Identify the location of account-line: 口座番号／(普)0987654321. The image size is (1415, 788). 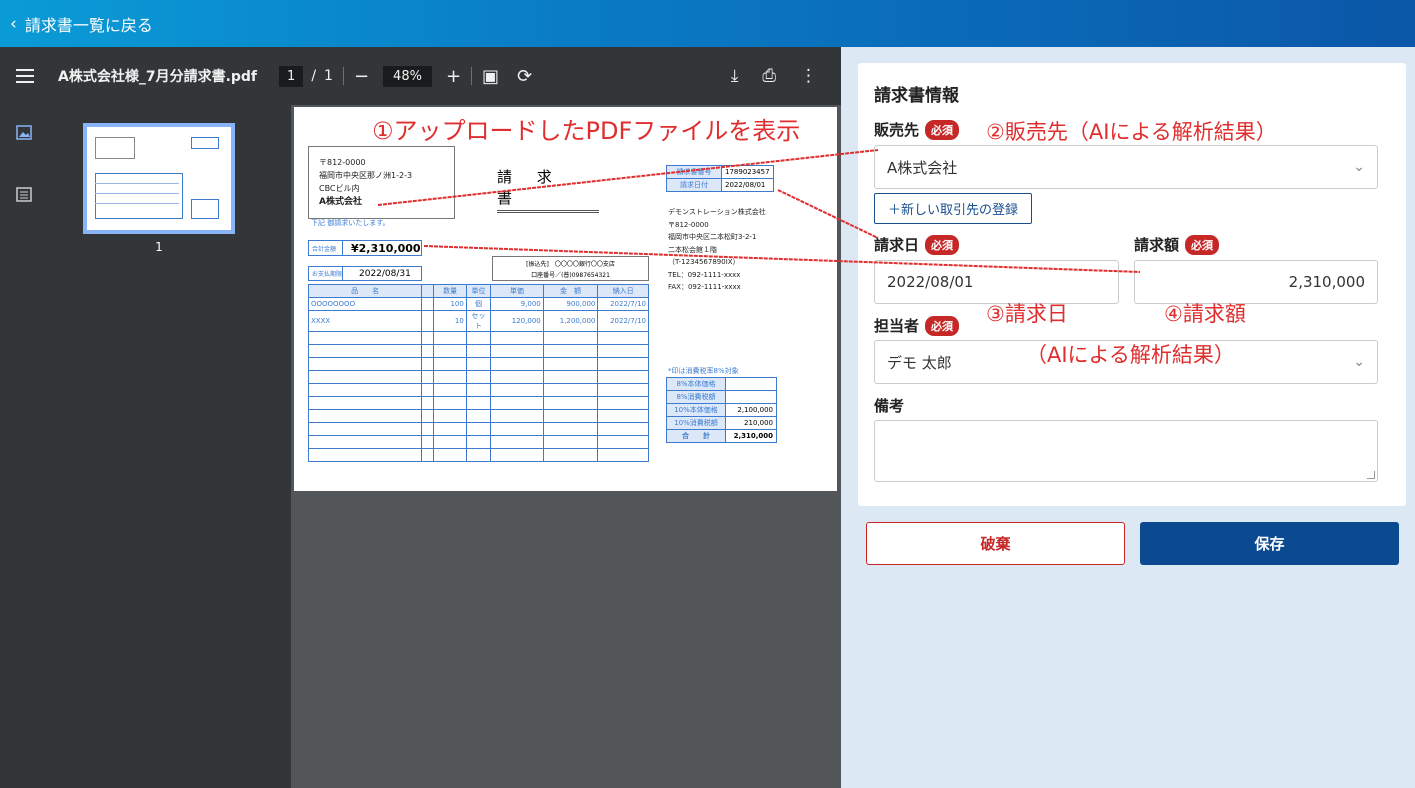
(570, 275).